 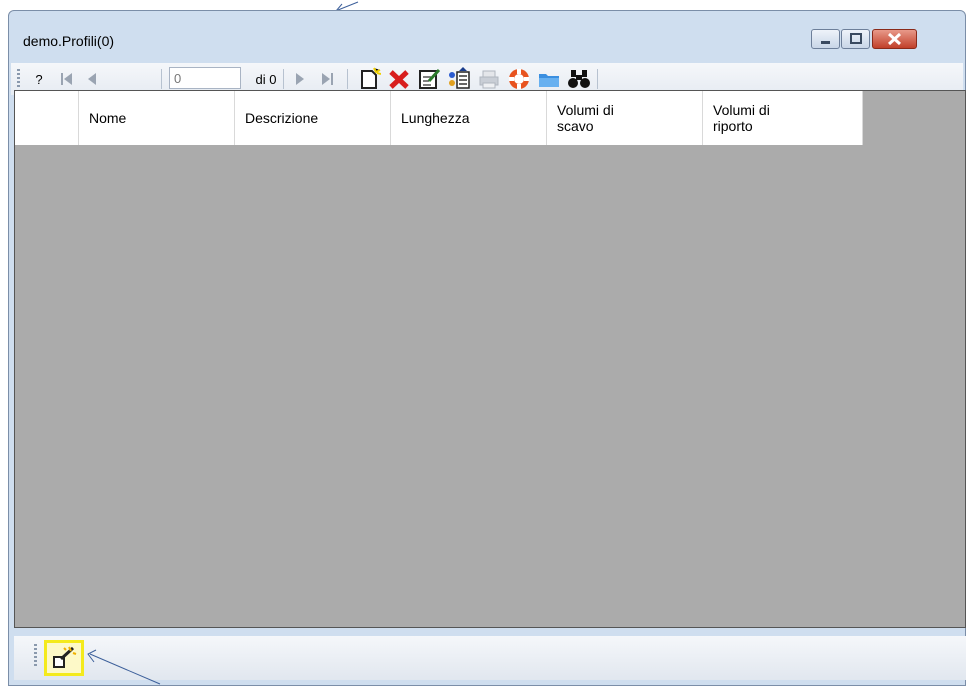 What do you see at coordinates (205, 78) in the screenshot?
I see `record-position-input` at bounding box center [205, 78].